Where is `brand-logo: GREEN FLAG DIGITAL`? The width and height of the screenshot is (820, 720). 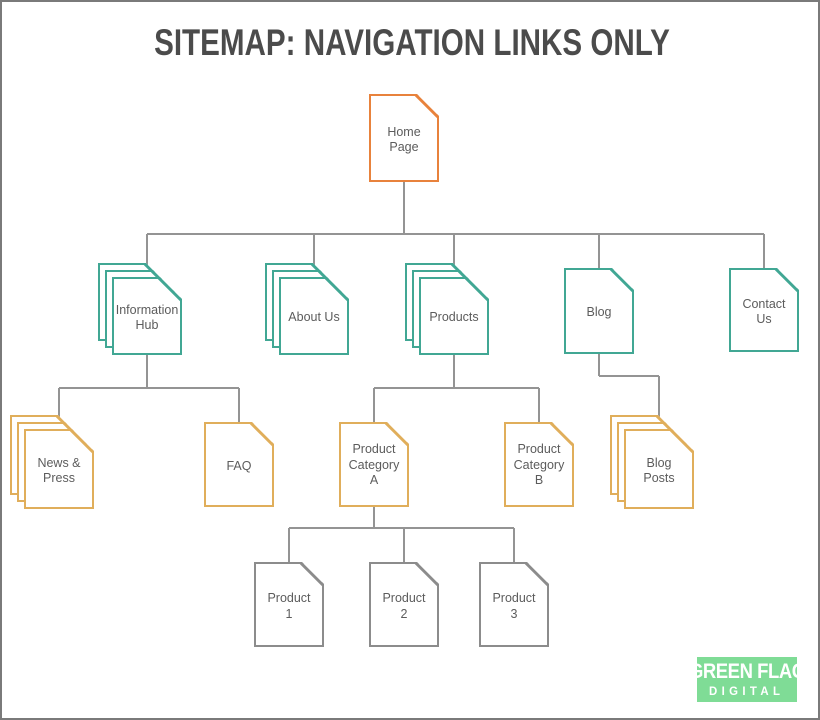 brand-logo: GREEN FLAG DIGITAL is located at coordinates (747, 679).